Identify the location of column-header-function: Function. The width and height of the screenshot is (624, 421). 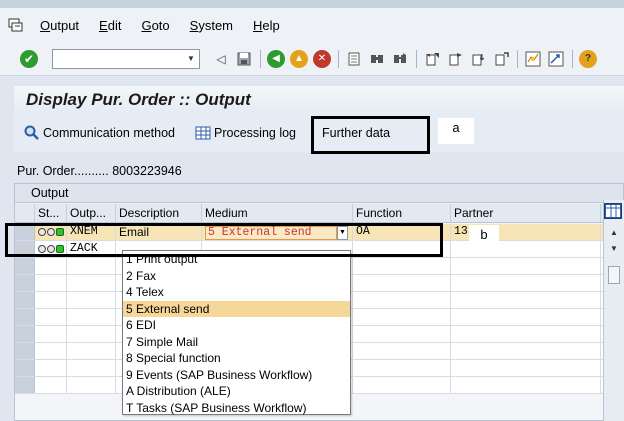
(402, 213).